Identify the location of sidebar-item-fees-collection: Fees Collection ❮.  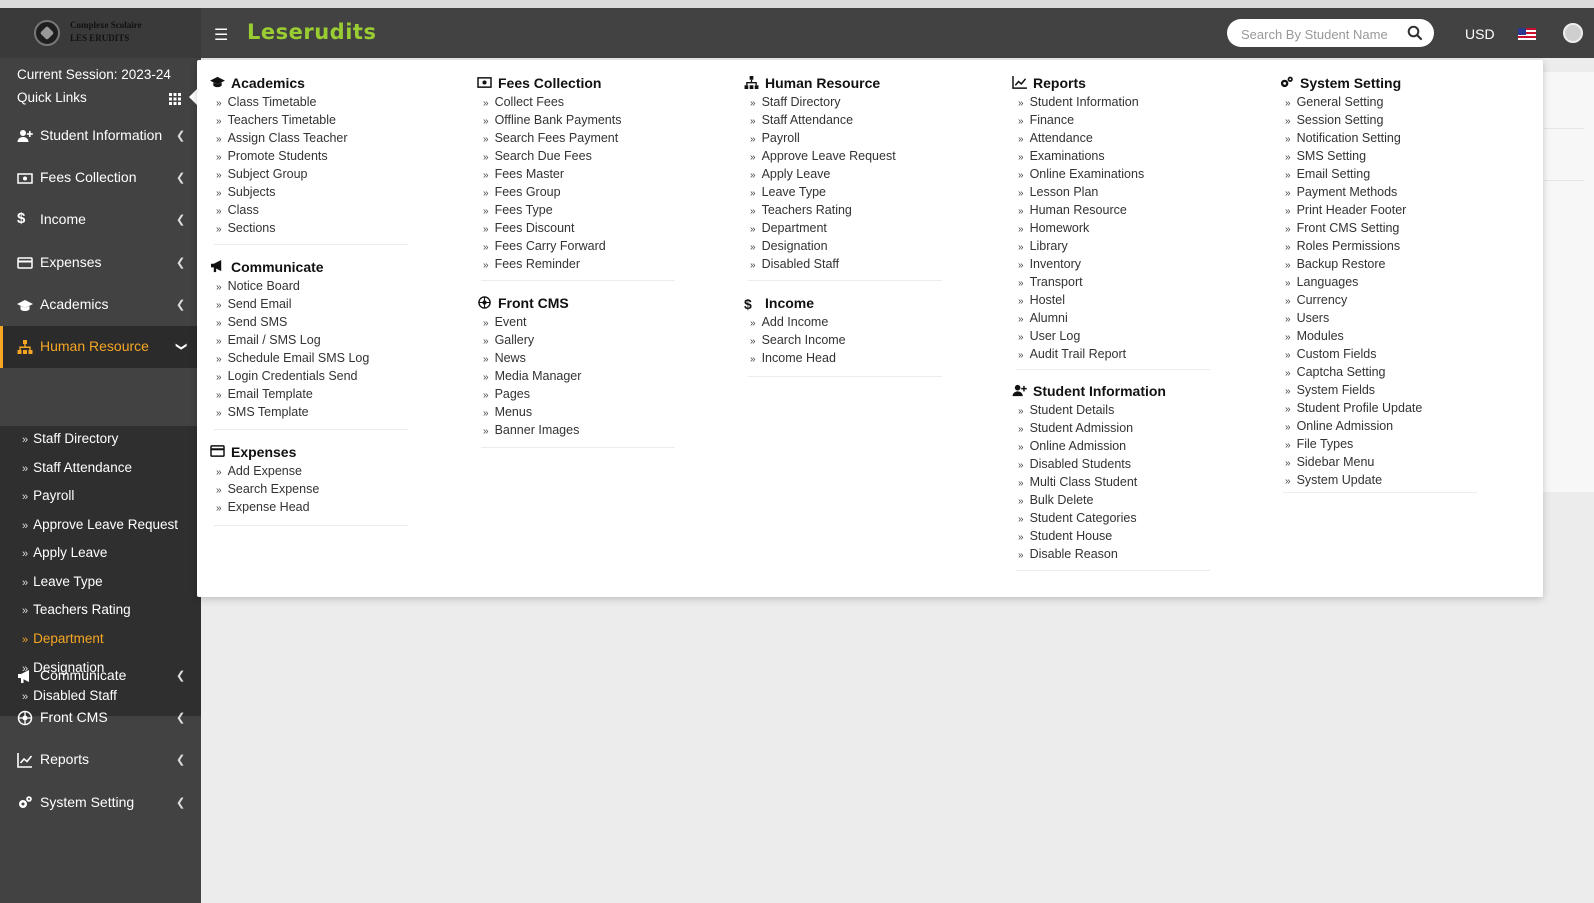
(100, 178).